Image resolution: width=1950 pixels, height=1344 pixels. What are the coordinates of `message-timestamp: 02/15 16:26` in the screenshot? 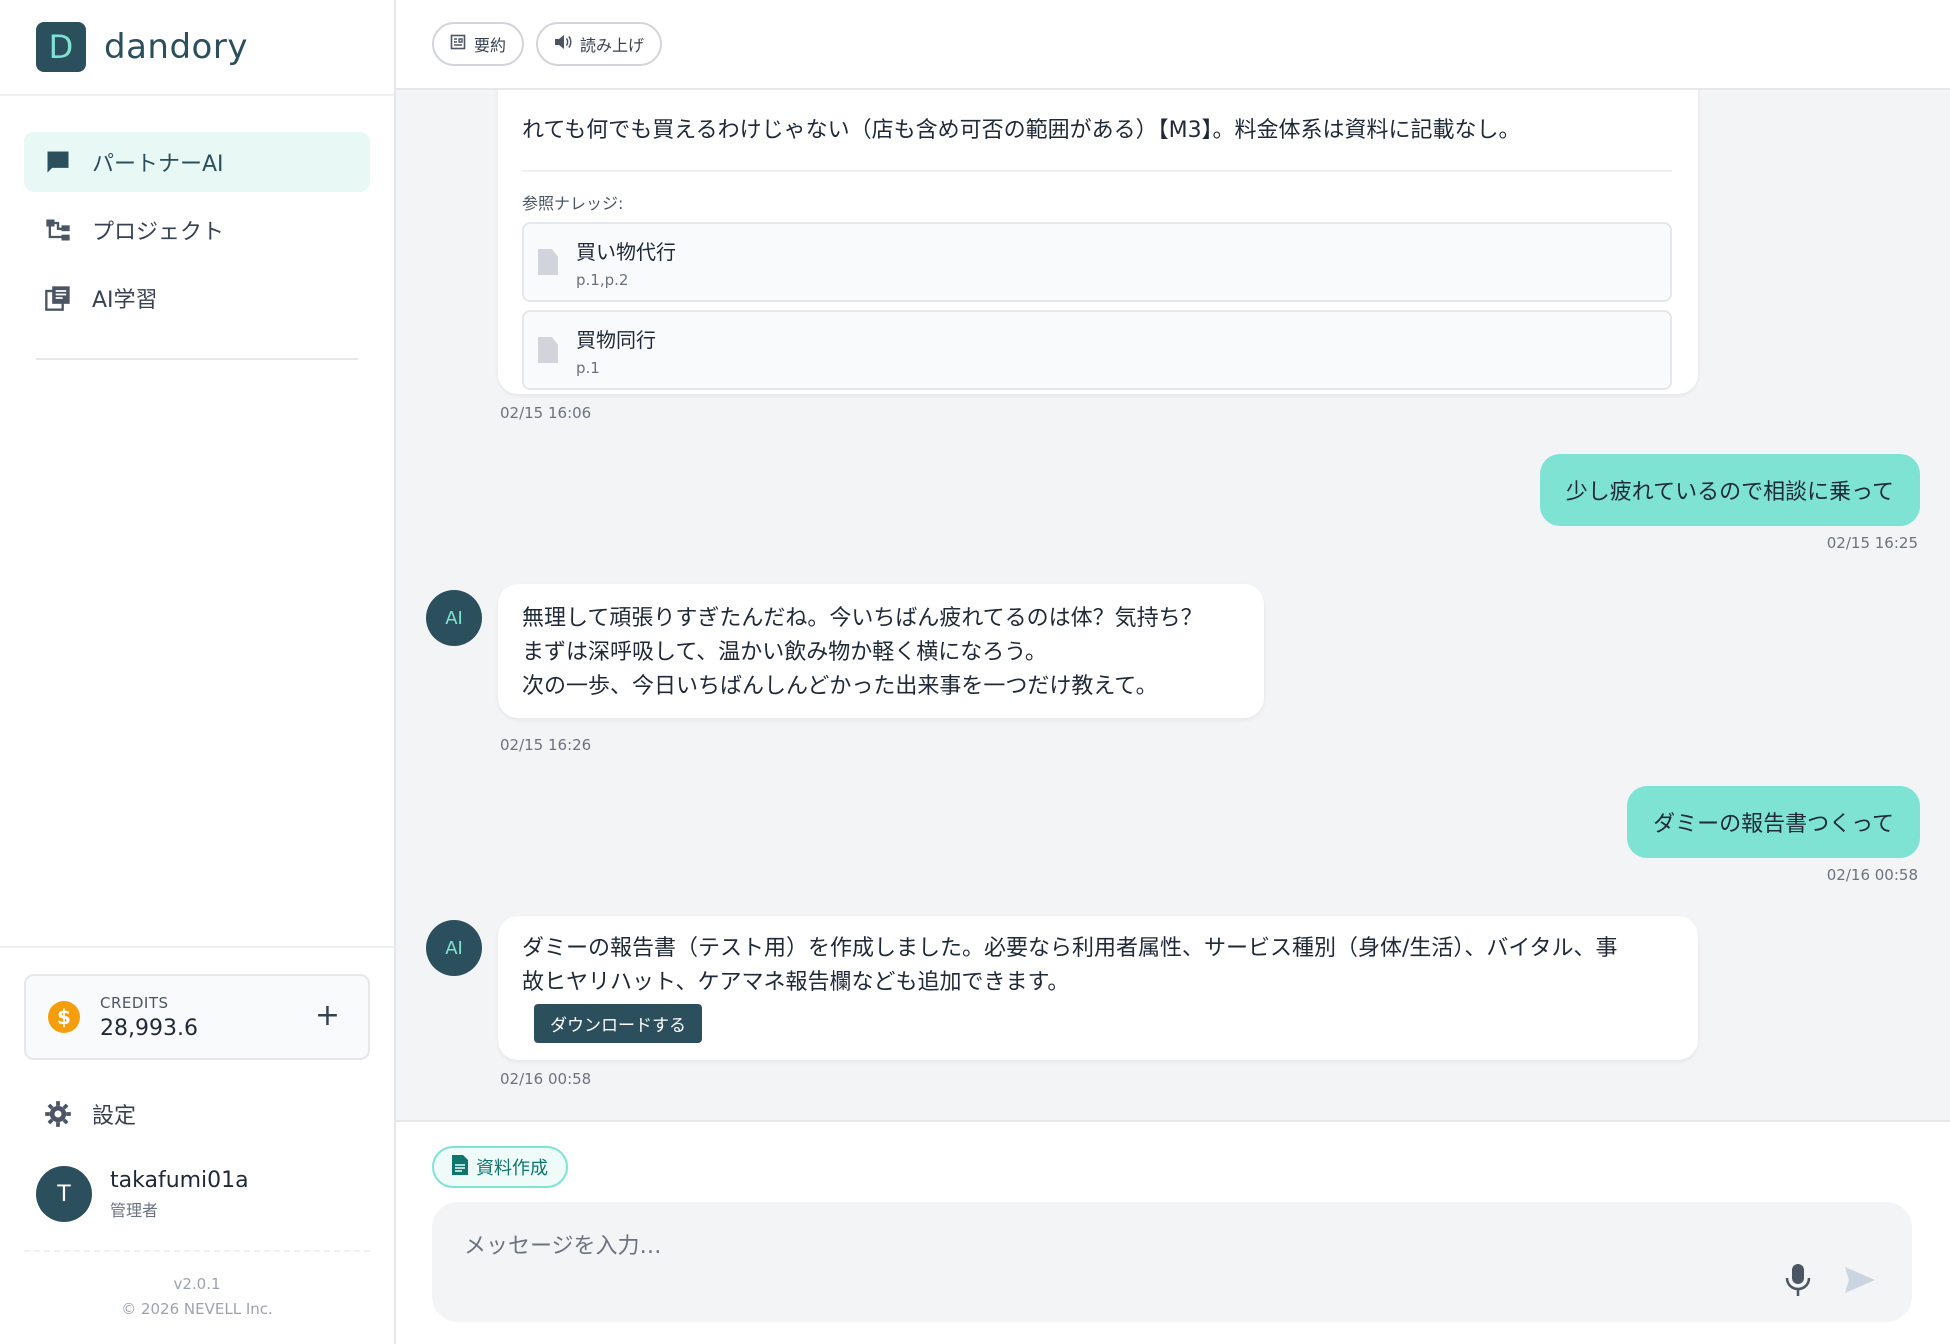 It's located at (546, 745).